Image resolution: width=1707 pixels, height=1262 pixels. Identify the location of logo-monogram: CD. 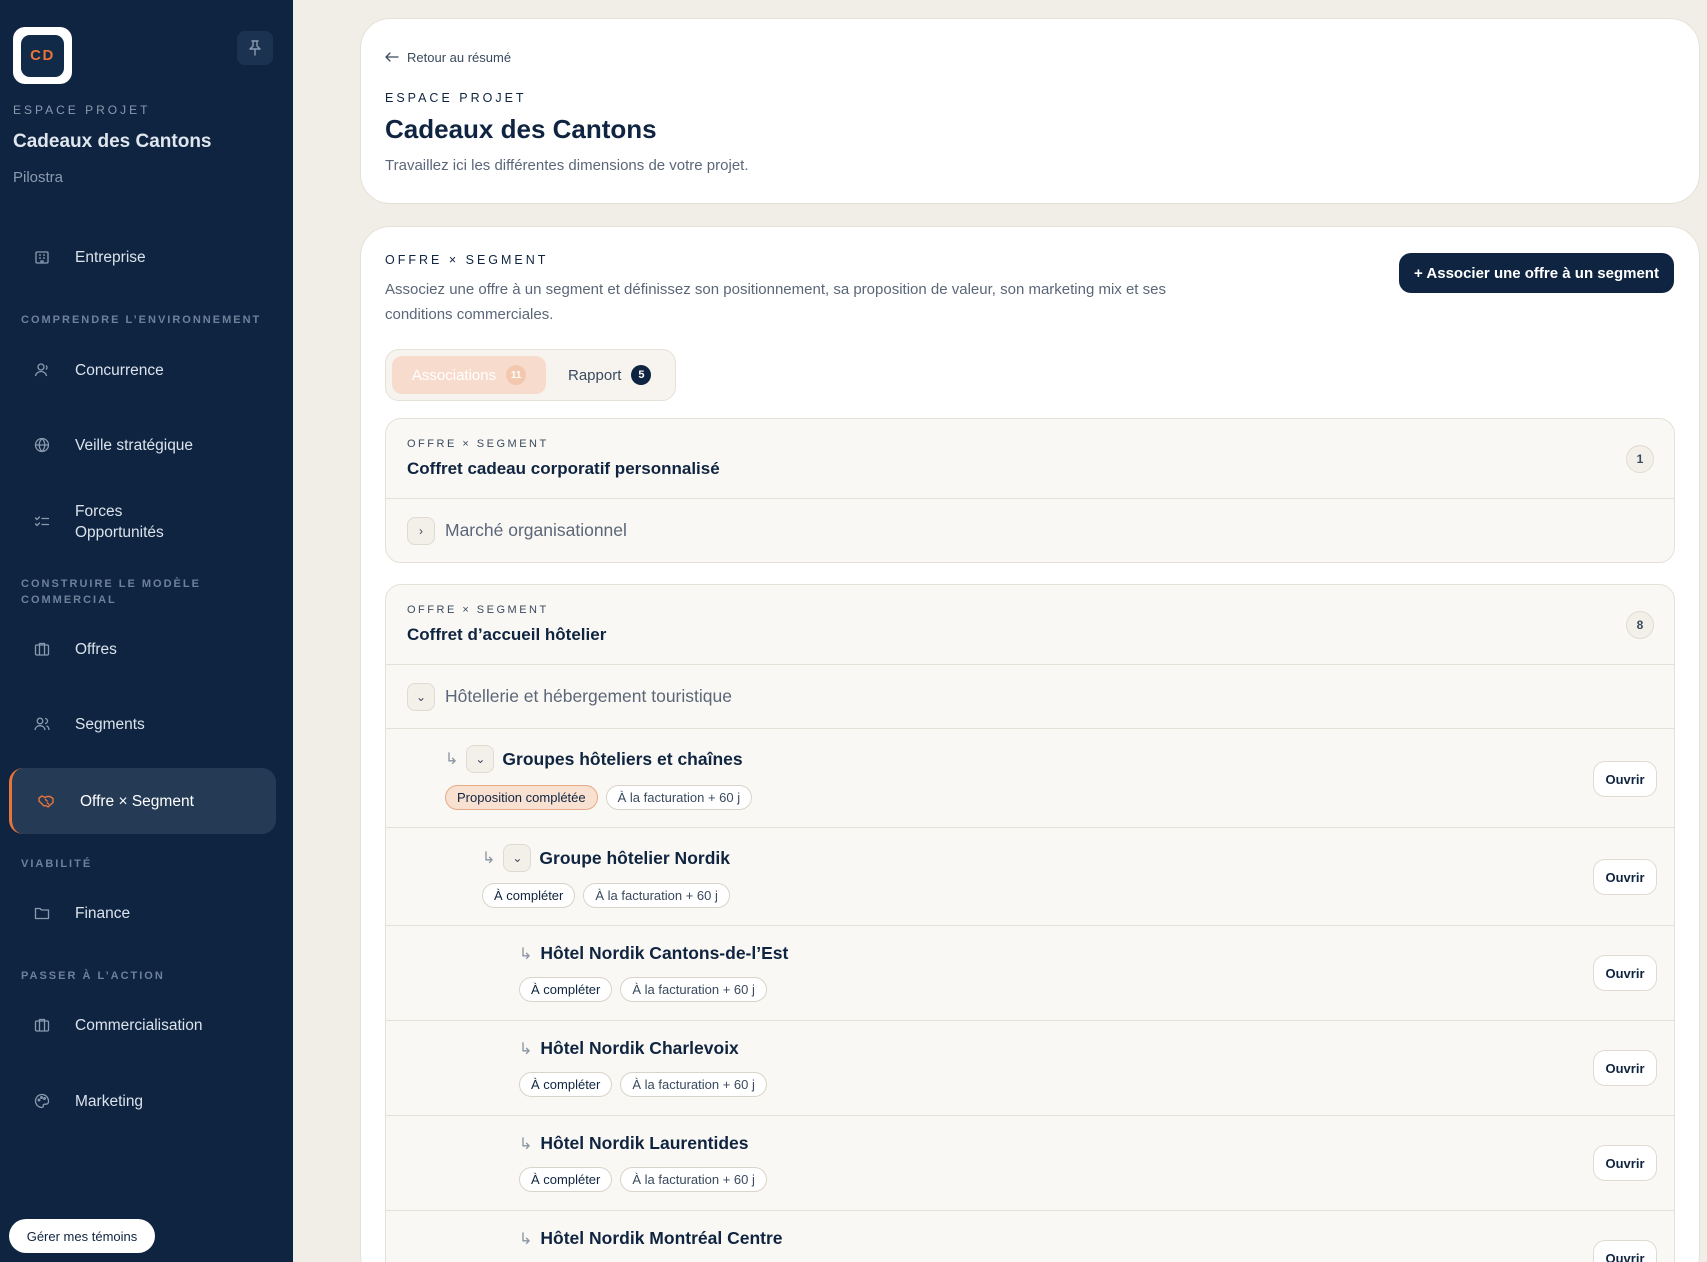
(42, 55).